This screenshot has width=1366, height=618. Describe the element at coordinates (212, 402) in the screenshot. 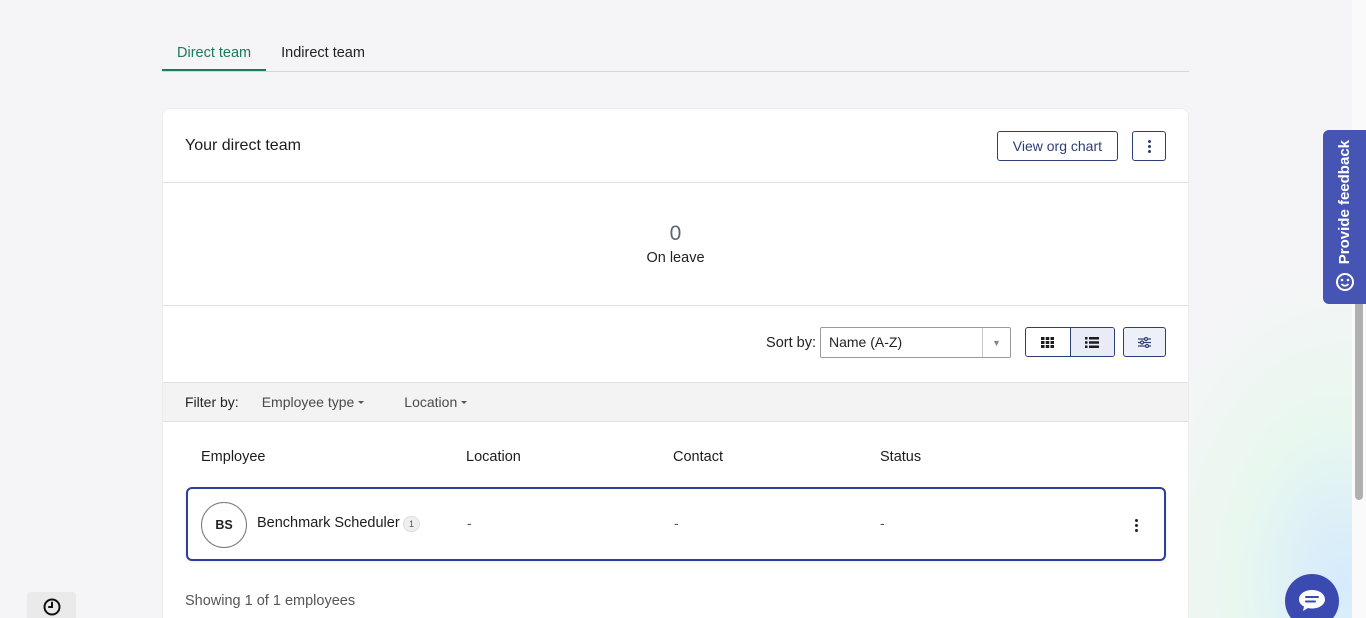

I see `filter-label: Filter by:` at that location.